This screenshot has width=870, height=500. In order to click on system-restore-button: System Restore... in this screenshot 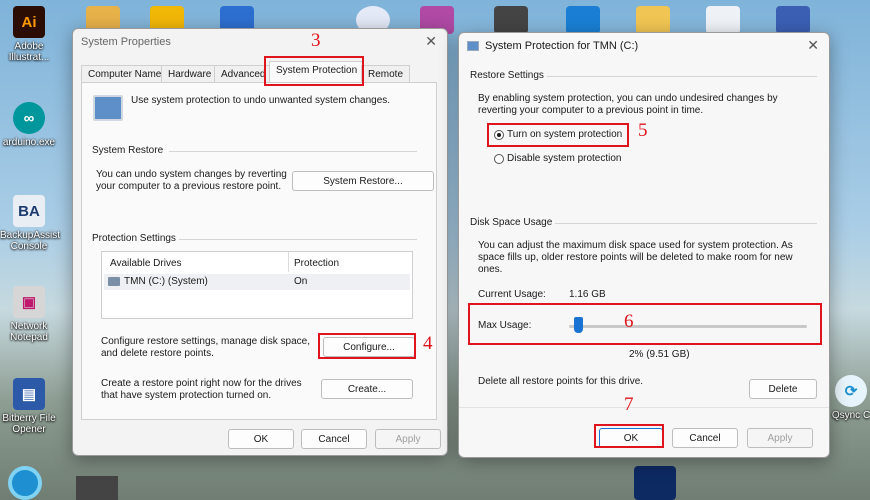, I will do `click(363, 181)`.